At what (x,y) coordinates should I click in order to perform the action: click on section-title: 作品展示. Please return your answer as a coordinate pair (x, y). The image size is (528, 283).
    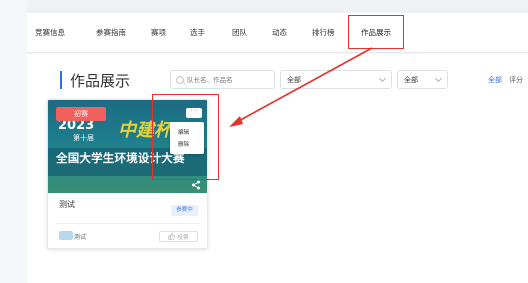
    Looking at the image, I should click on (95, 80).